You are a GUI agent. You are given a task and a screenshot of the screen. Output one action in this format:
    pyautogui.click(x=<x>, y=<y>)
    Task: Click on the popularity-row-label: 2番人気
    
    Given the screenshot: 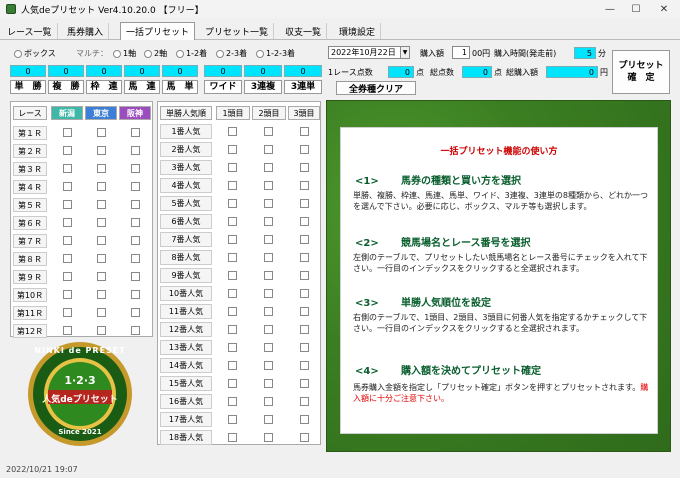 What is the action you would take?
    pyautogui.click(x=186, y=149)
    